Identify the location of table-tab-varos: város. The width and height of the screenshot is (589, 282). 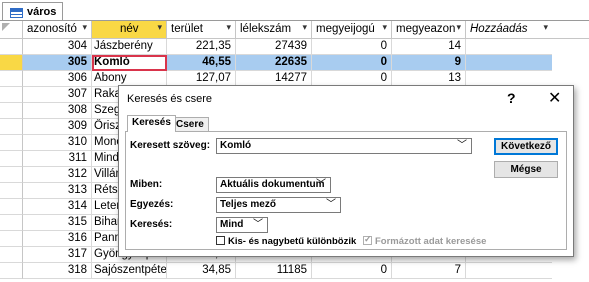
(32, 11).